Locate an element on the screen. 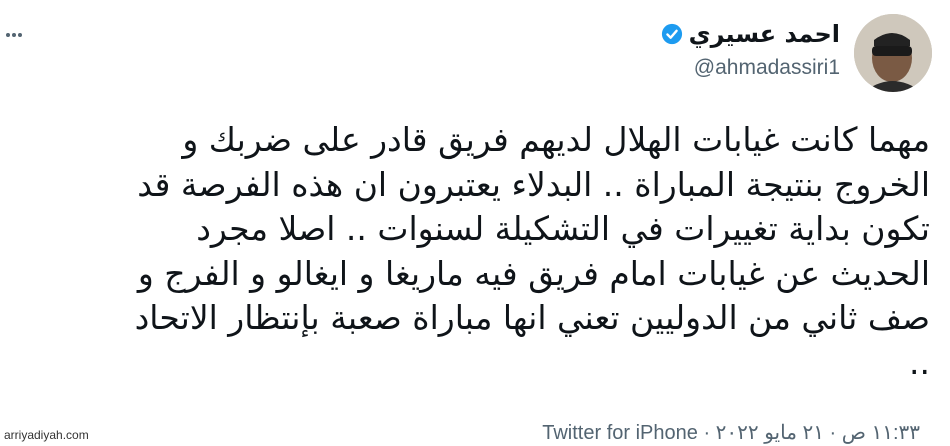 The image size is (950, 446). avatar-photo is located at coordinates (893, 53).